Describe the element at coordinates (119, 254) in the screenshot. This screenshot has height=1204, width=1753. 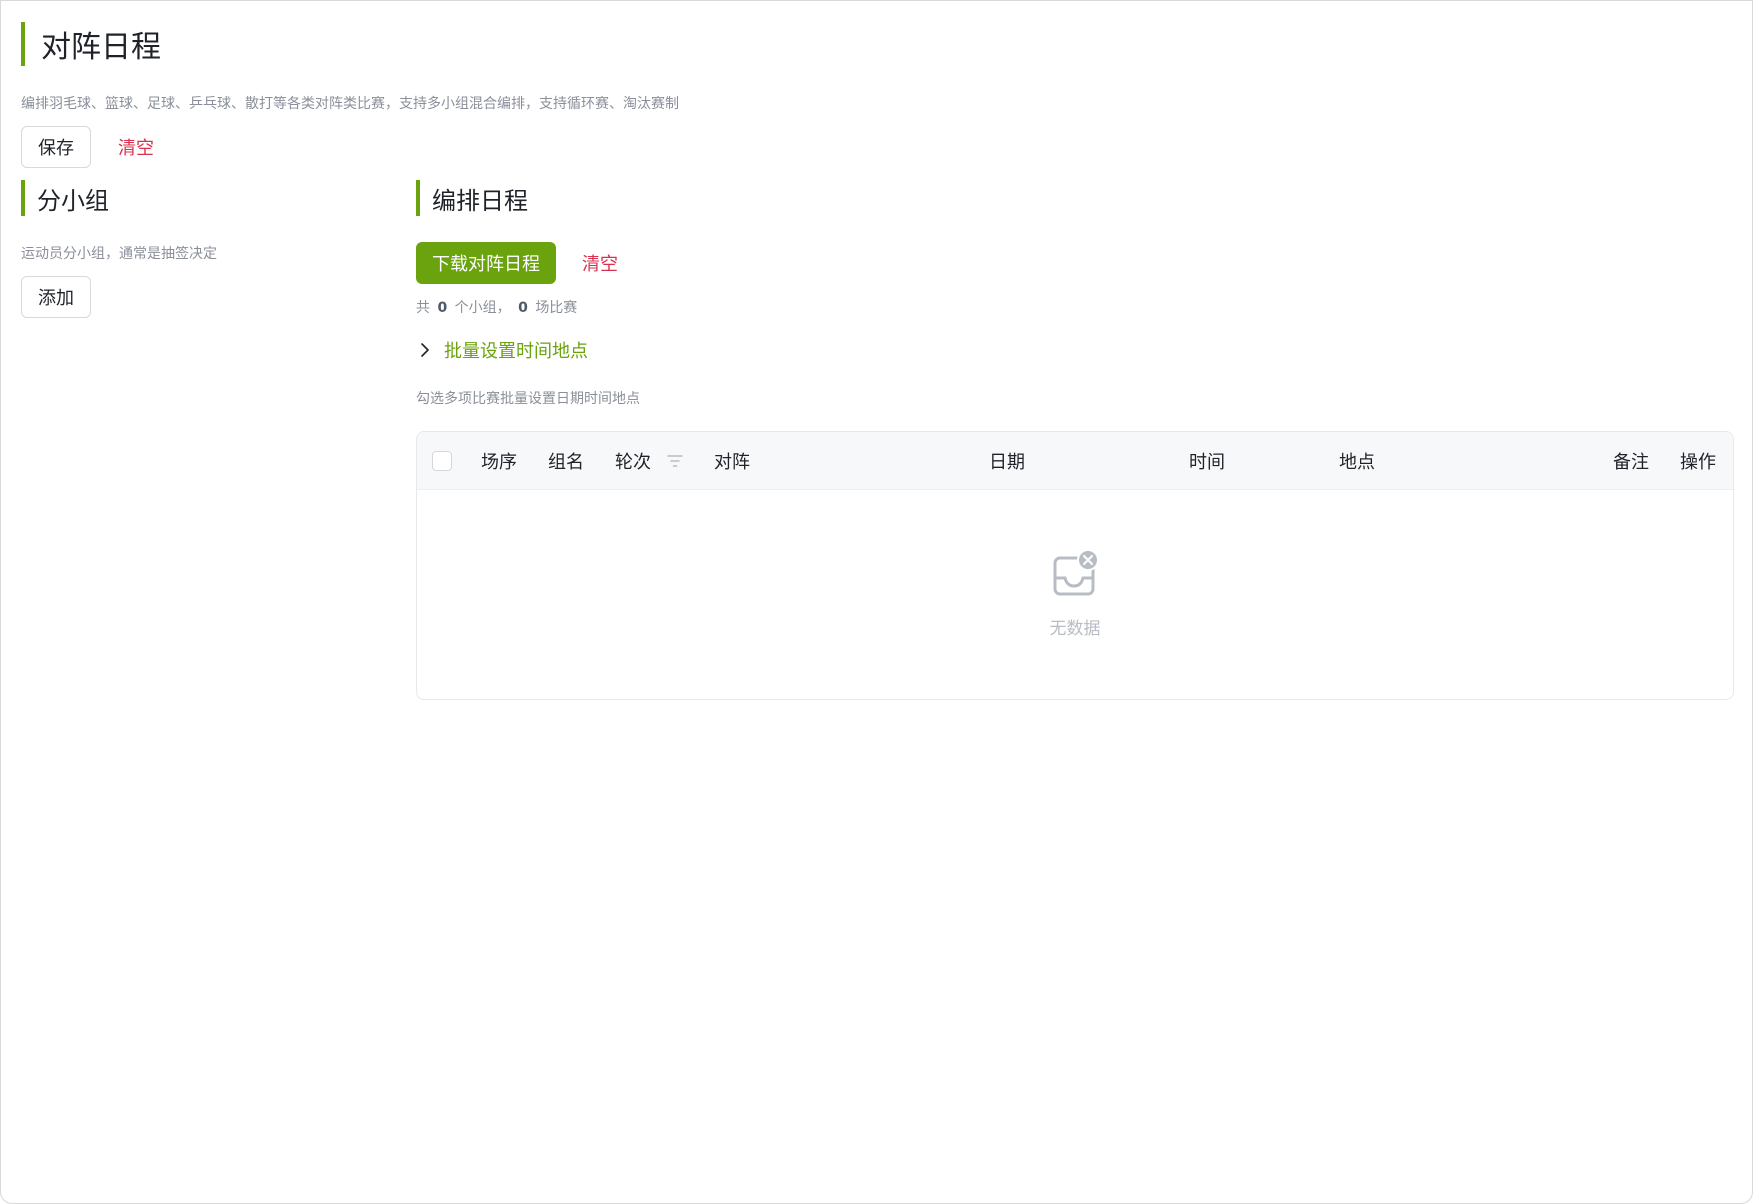
I see `groups-description: 运动员分小组，通常是抽签决定` at that location.